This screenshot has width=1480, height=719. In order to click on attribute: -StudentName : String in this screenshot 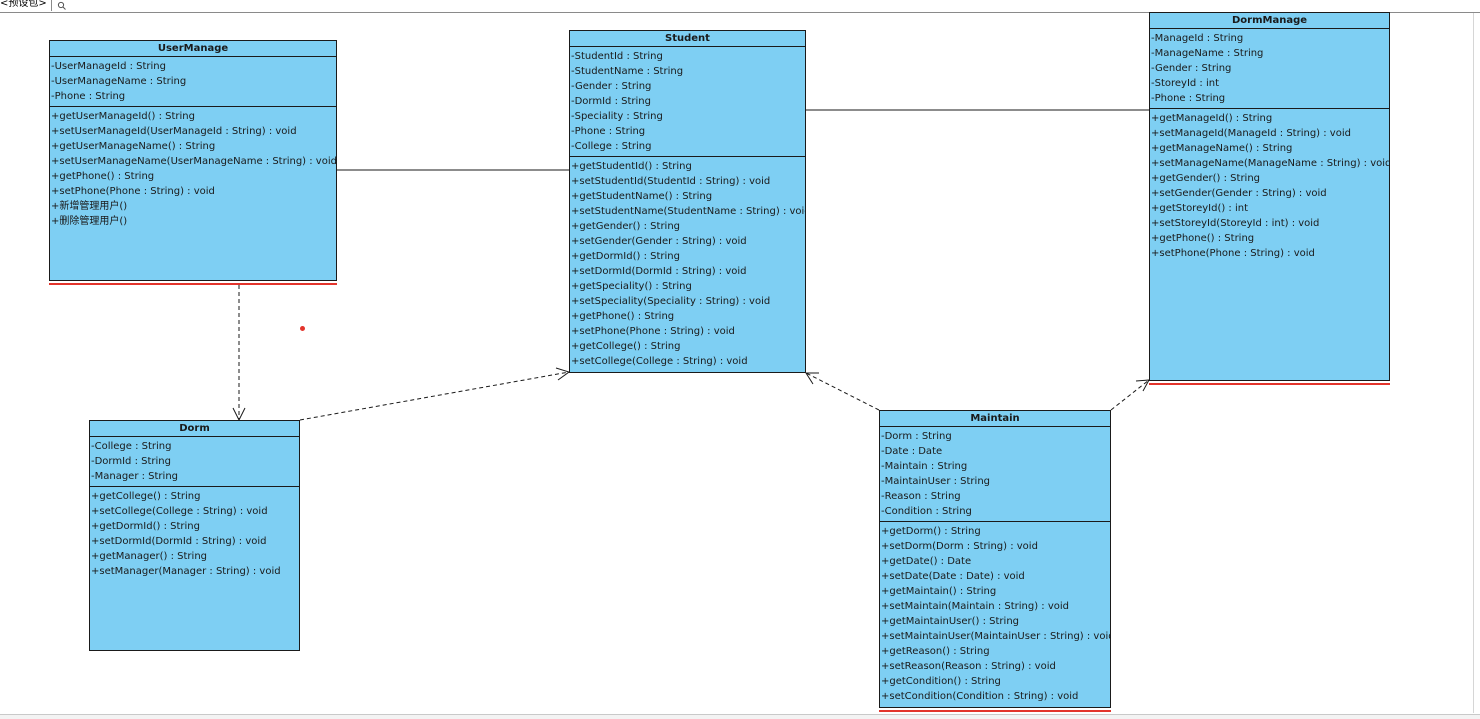, I will do `click(688, 71)`.